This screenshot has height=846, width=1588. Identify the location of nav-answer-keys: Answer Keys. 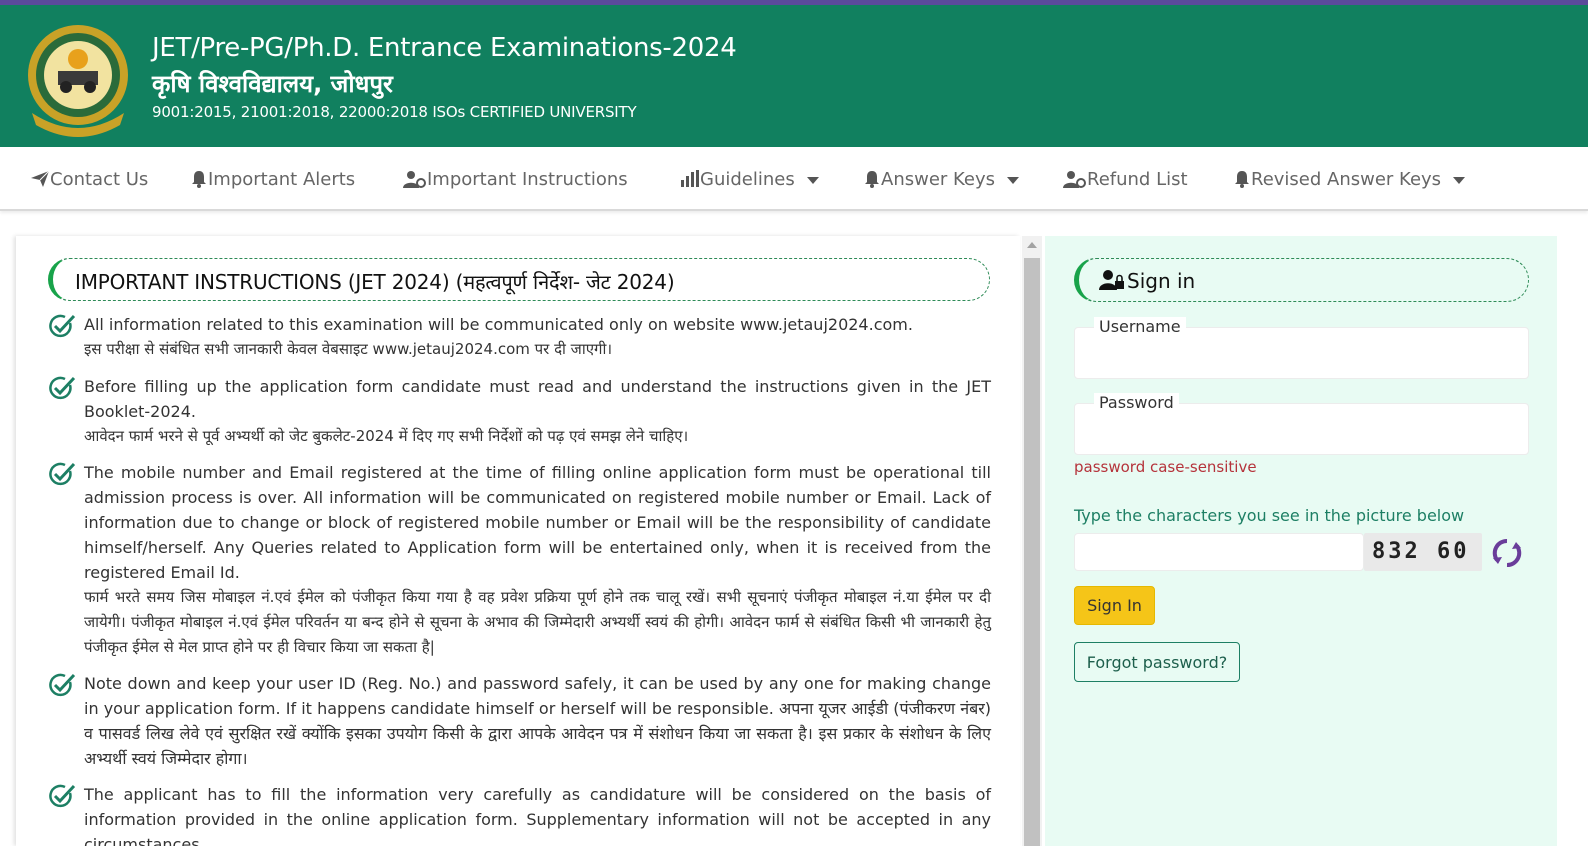
(941, 179).